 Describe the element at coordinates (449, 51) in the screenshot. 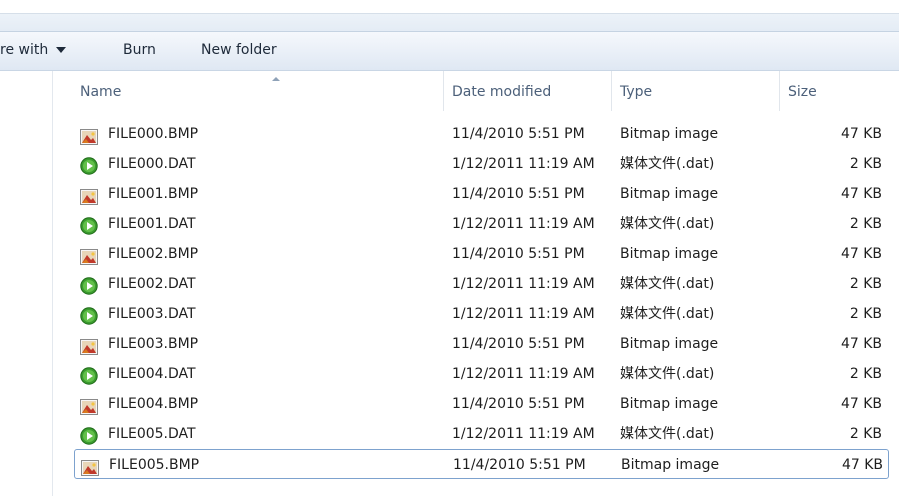

I see `command-bar: re with Burn New folder` at that location.